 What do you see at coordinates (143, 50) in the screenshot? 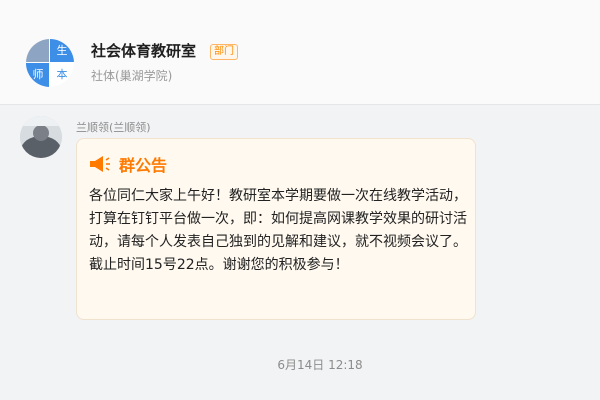
I see `group-name: 社会体育教研室` at bounding box center [143, 50].